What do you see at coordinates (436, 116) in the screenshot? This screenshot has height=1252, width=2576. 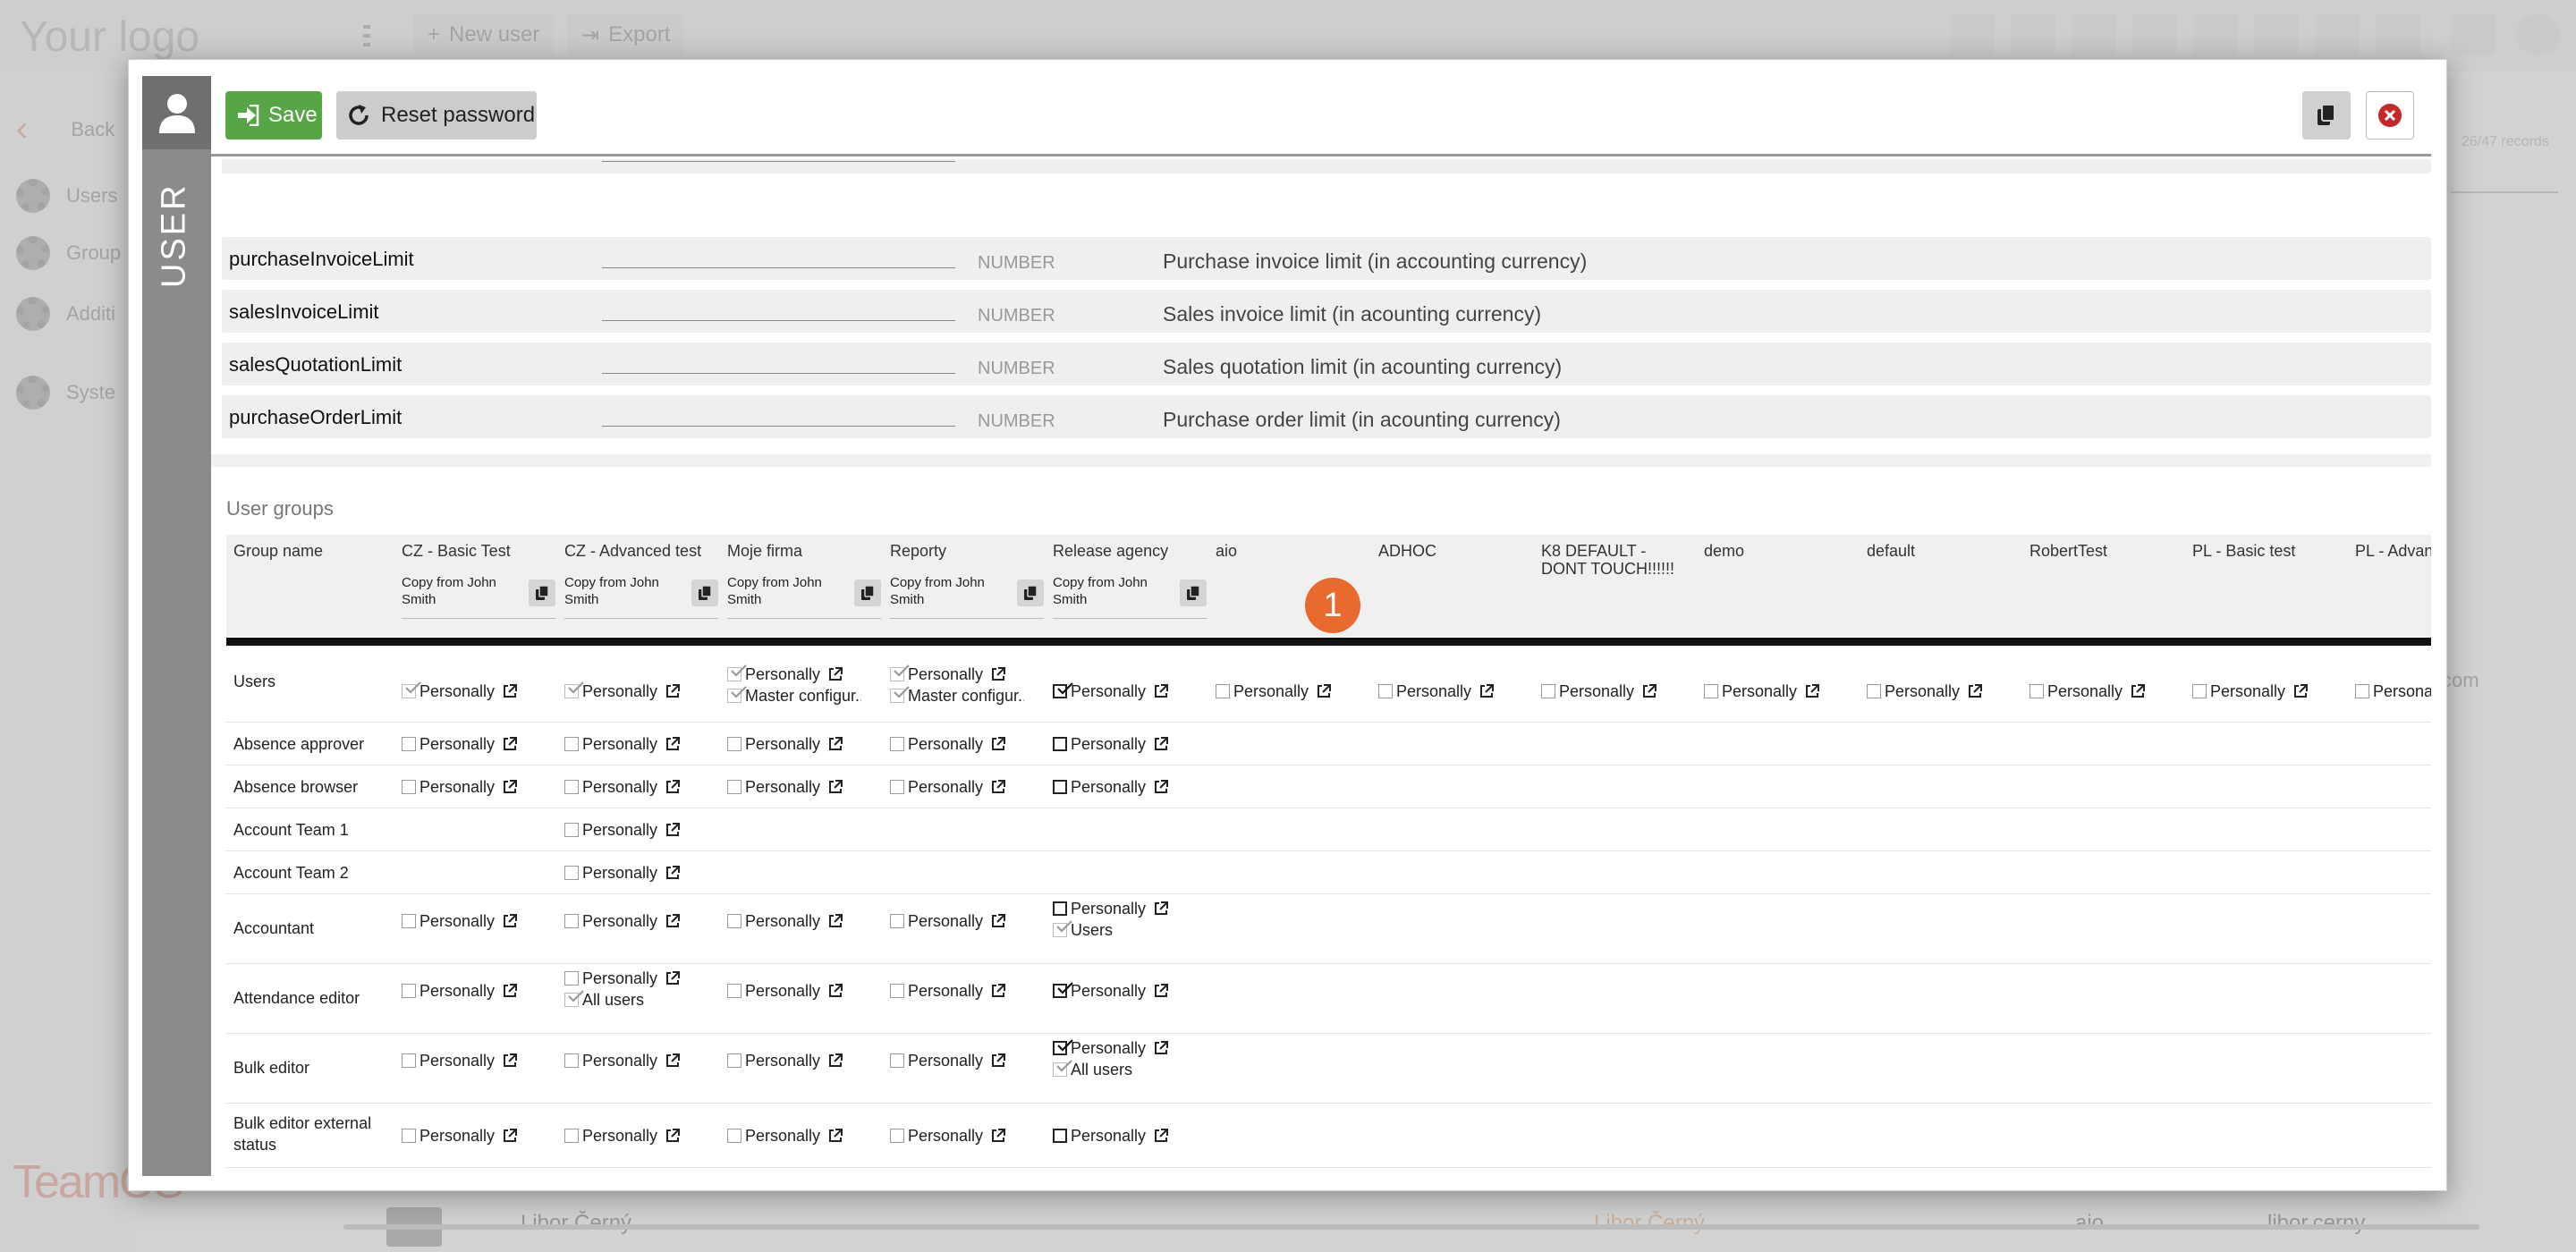 I see `reset-password-button: Reset password` at bounding box center [436, 116].